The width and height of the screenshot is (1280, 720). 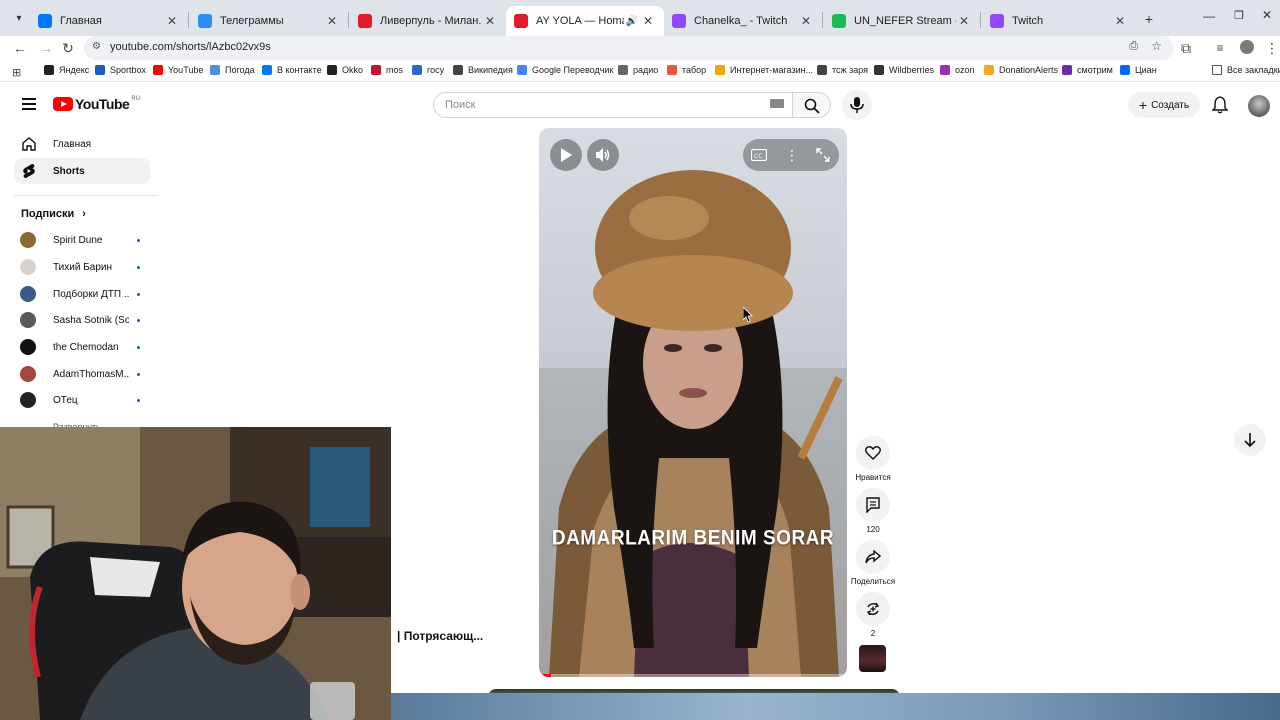 I want to click on tab-search-button: ▾, so click(x=19, y=19).